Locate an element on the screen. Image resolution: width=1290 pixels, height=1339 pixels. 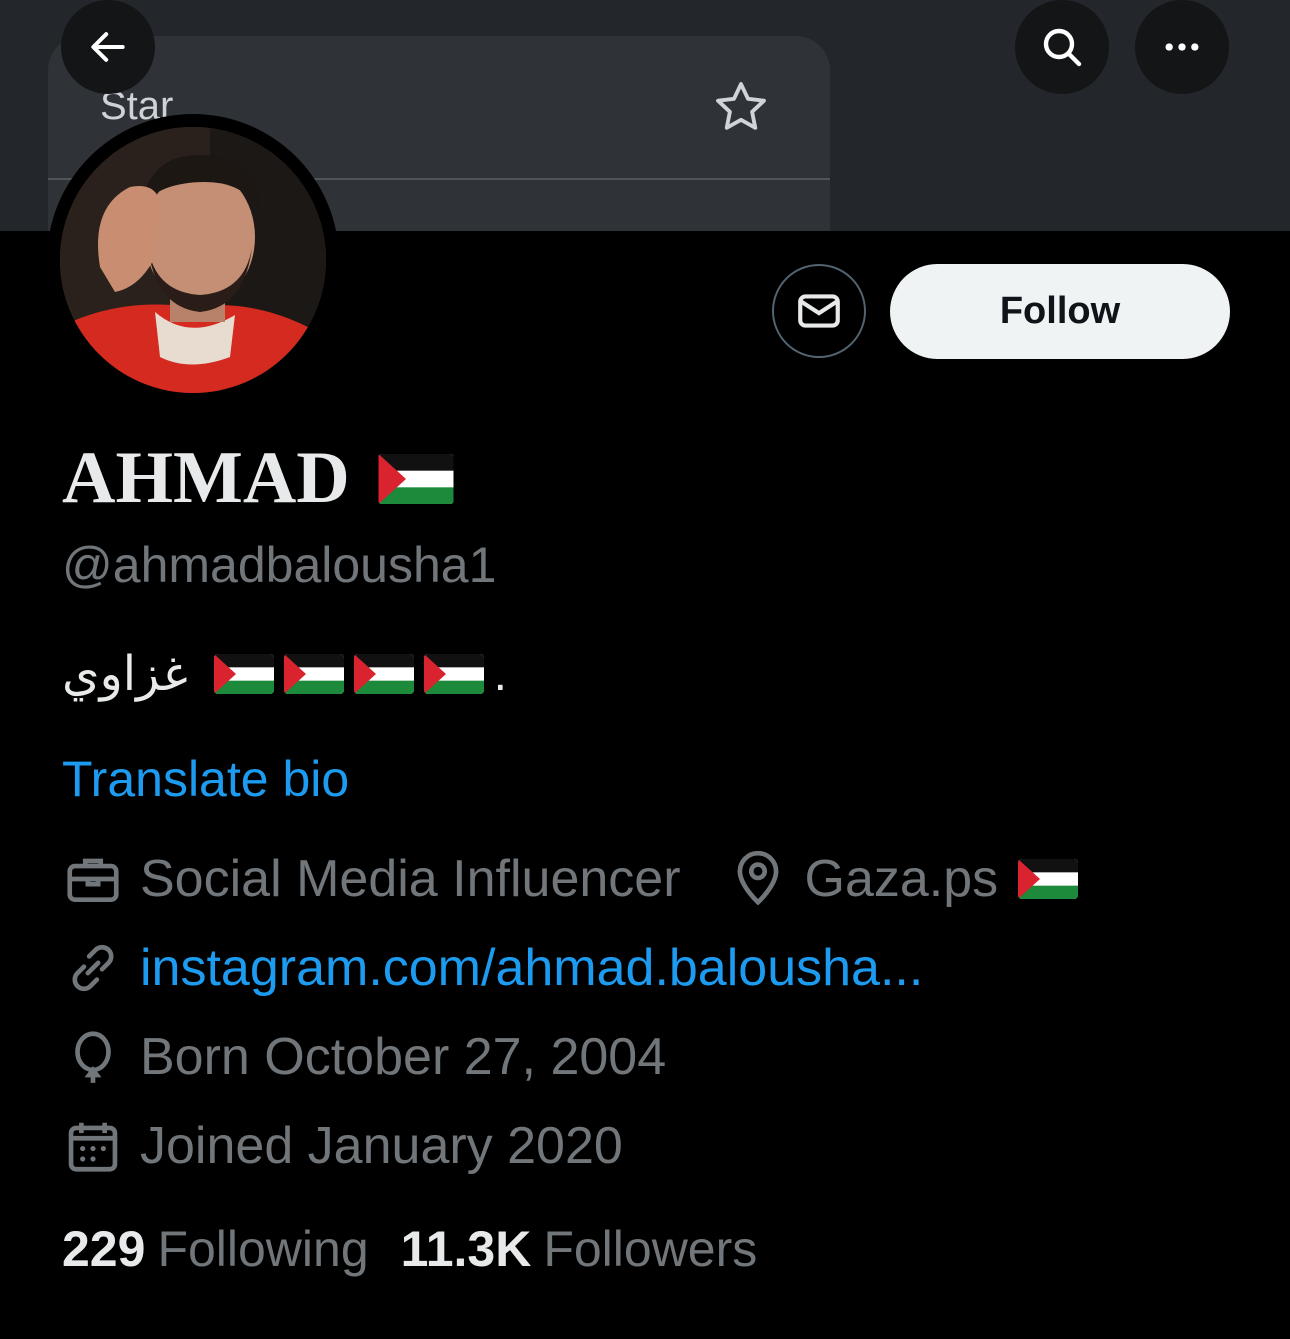
profile-name-row: AHMAD is located at coordinates (258, 478).